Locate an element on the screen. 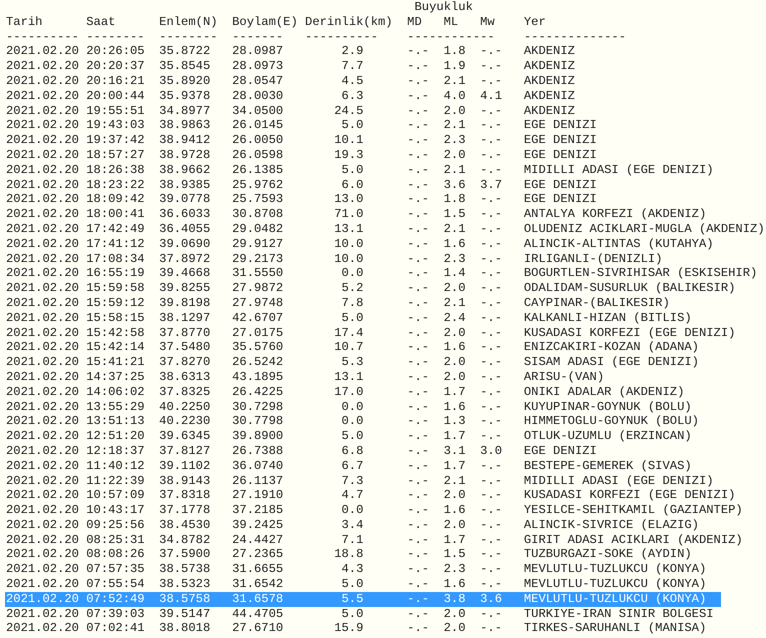 The height and width of the screenshot is (638, 766). table-row: 2021.02.20 17:08:34 37.8972 29.2173 10.0 -.- 2.3 -.- IRLIGANLI-(DENIZLI) is located at coordinates (363, 259).